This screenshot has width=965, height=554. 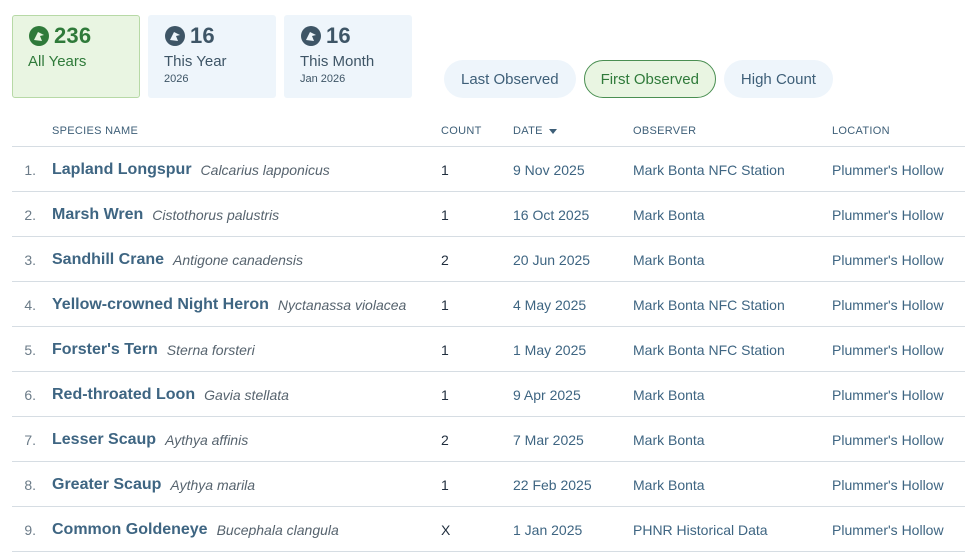 What do you see at coordinates (123, 395) in the screenshot?
I see `species-common-name: Red-throated Loon` at bounding box center [123, 395].